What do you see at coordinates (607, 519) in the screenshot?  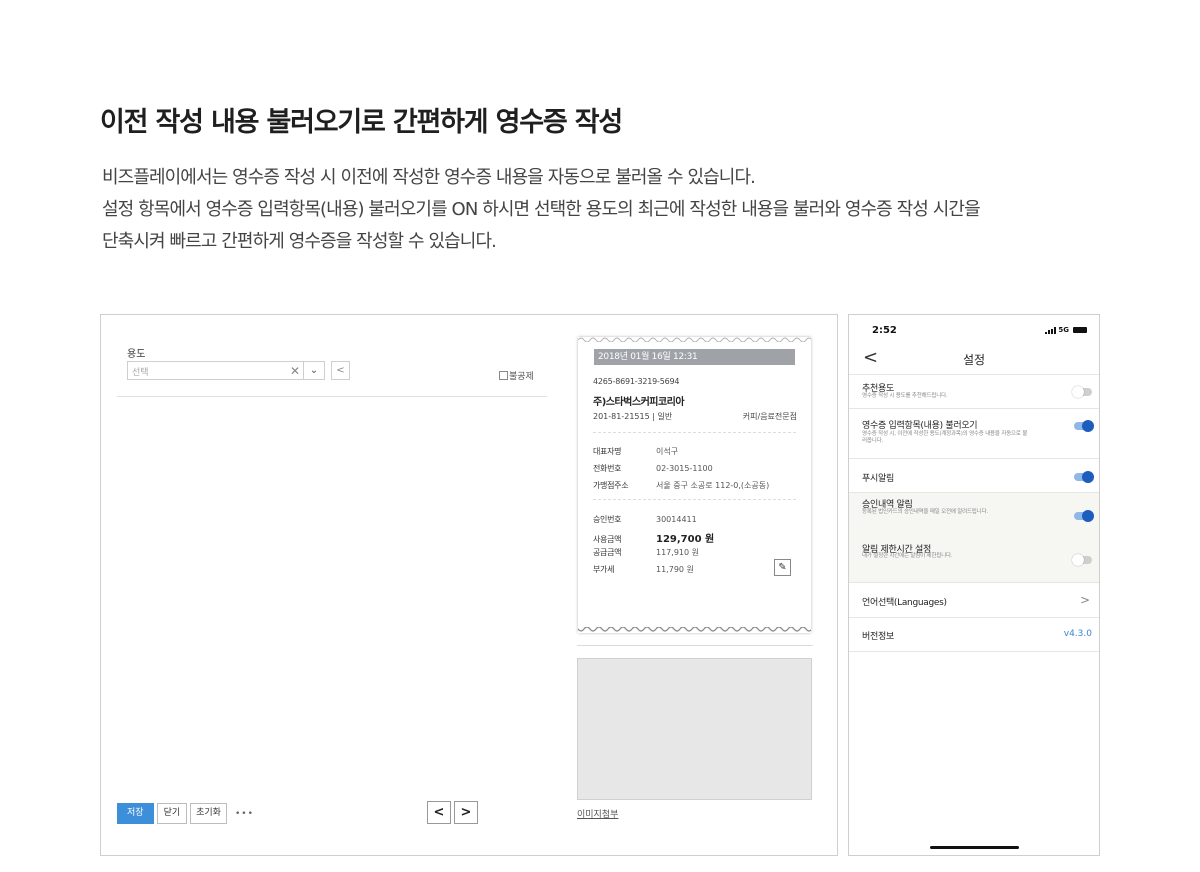 I see `amount-label: 승인번호` at bounding box center [607, 519].